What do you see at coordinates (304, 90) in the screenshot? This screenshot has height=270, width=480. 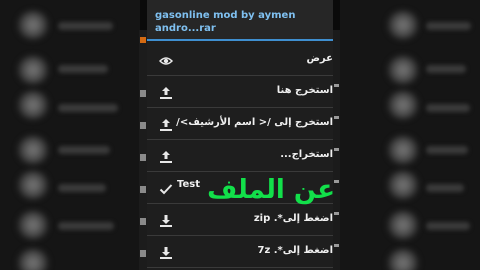 I see `menu-item-label: استخرج هنا` at bounding box center [304, 90].